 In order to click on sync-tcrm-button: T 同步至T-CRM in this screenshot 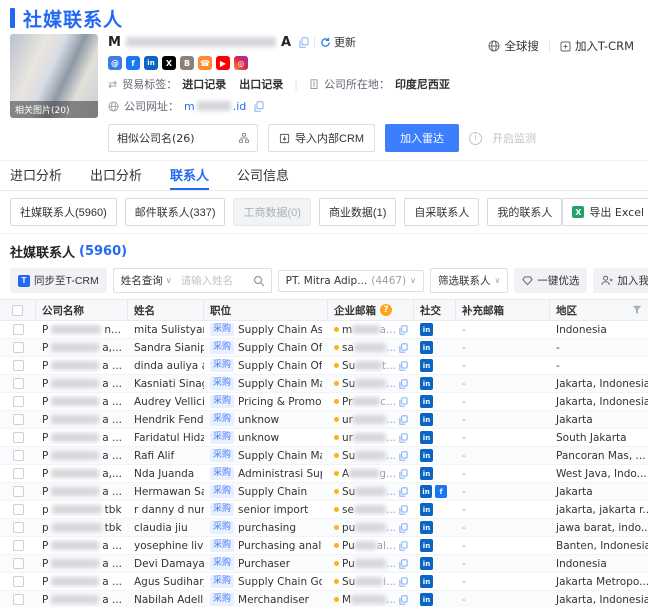, I will do `click(58, 280)`.